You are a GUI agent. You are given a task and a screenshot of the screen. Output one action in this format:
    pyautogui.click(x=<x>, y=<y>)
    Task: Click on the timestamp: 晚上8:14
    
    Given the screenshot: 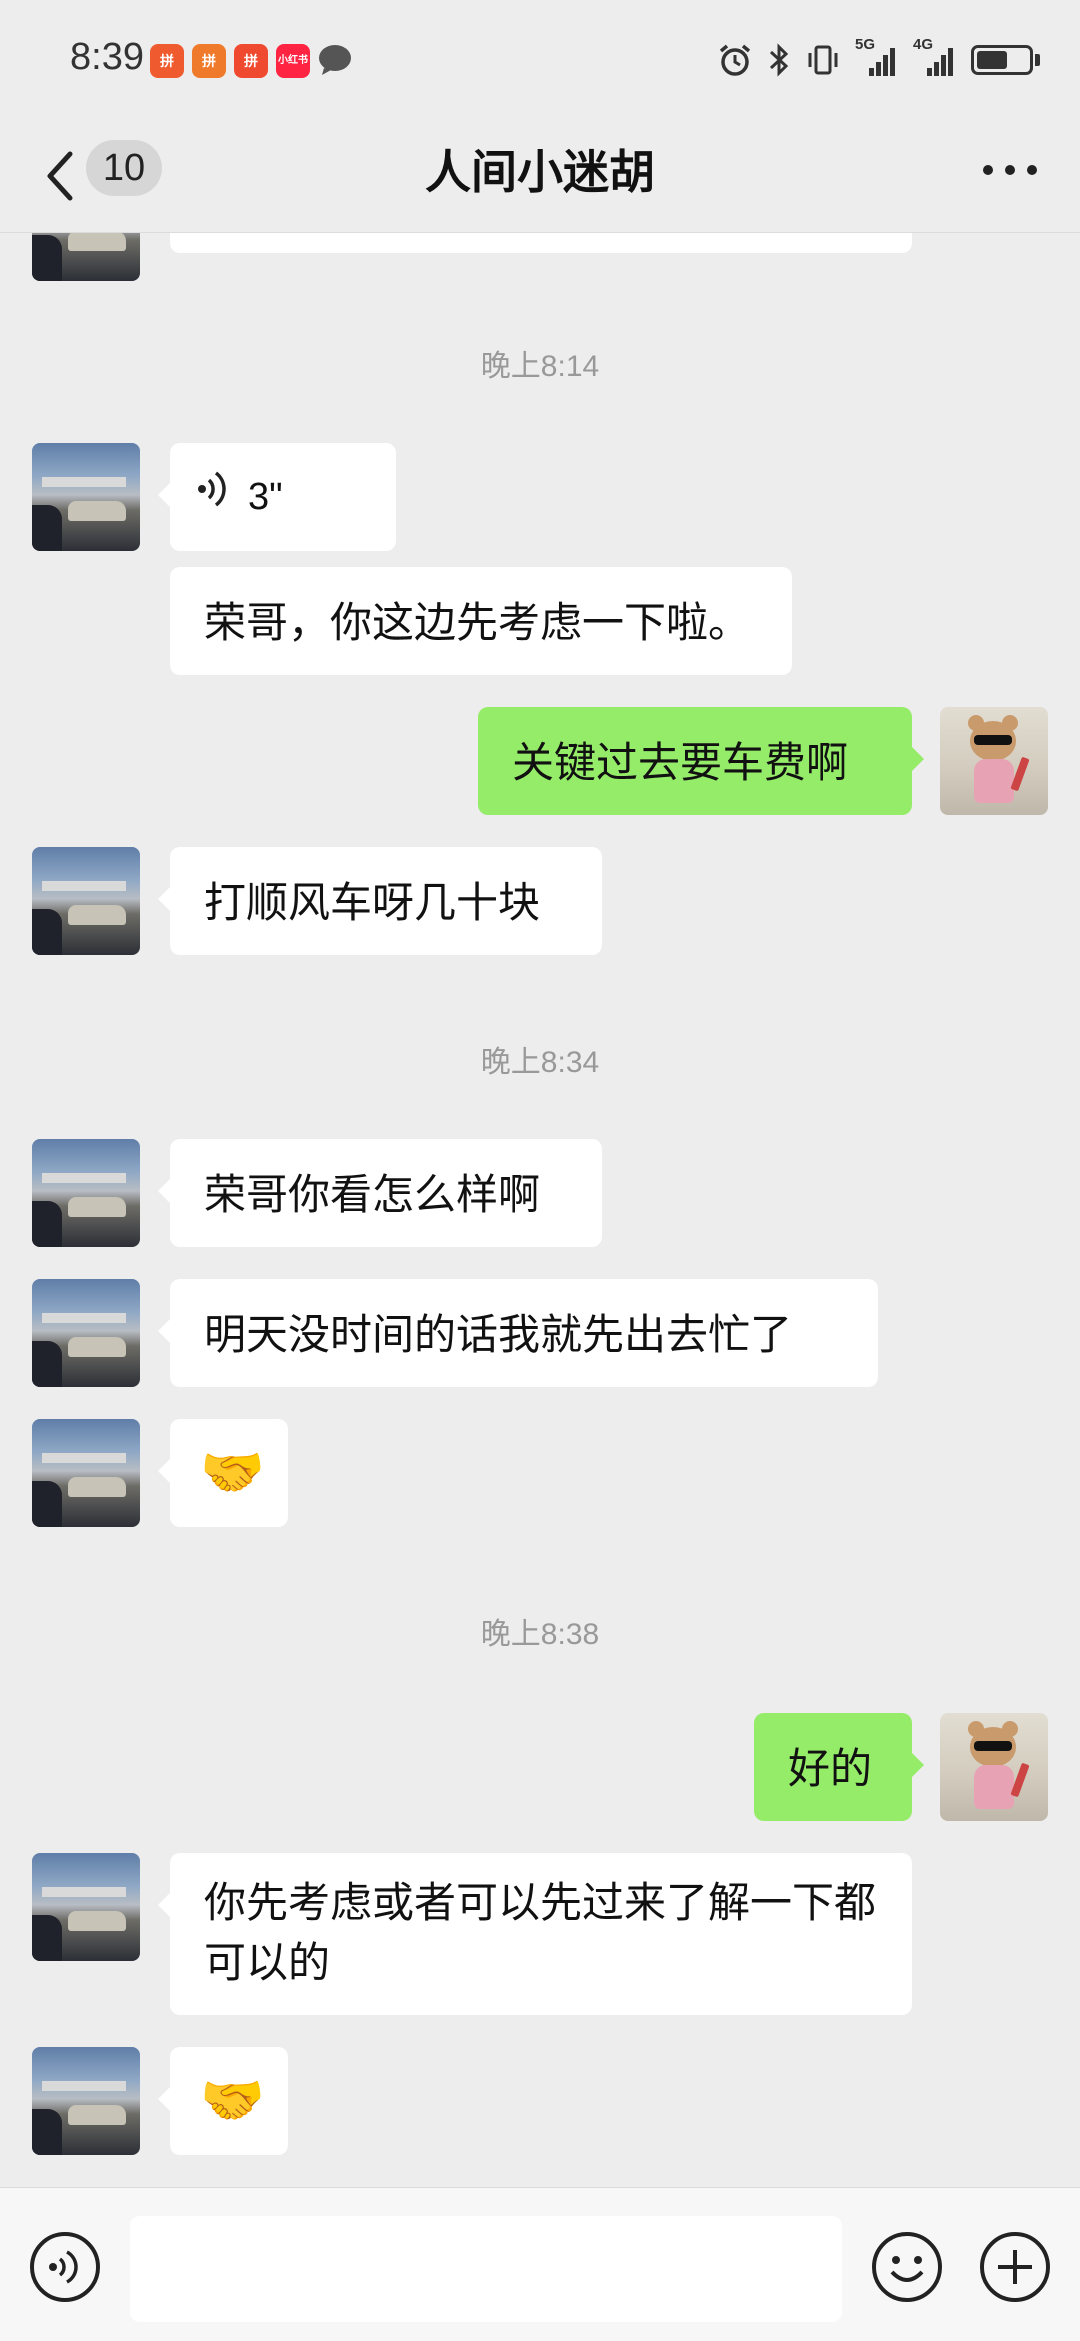 What is the action you would take?
    pyautogui.click(x=540, y=366)
    